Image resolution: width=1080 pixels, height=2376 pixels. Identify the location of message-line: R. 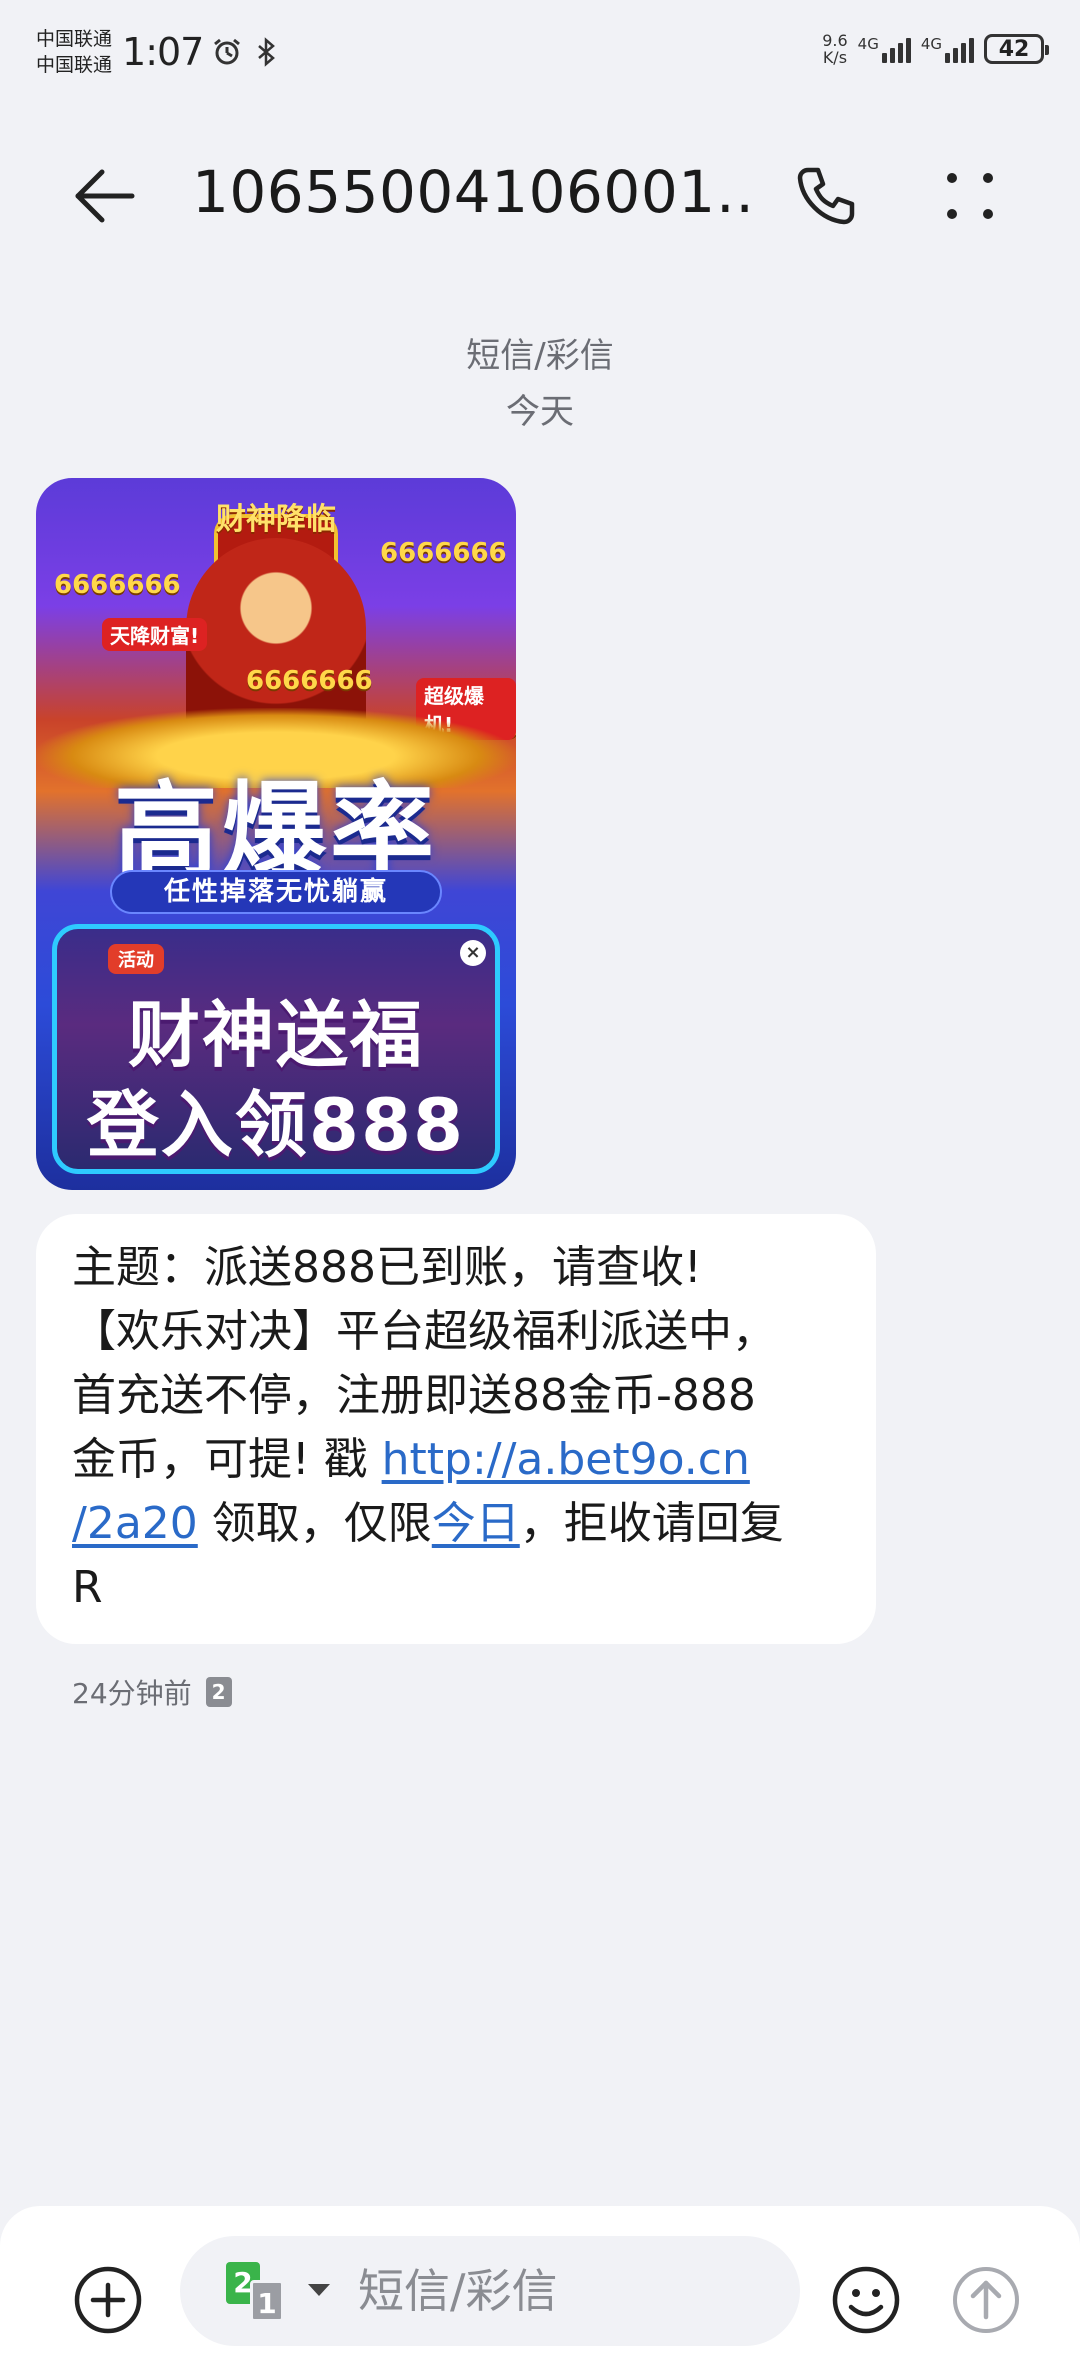
(87, 1587).